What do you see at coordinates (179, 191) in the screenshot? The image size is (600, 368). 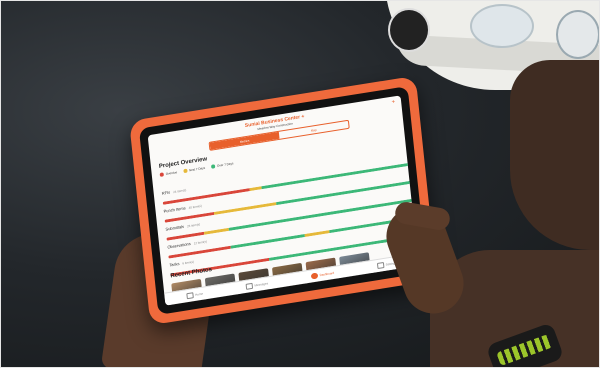 I see `row-count: 24 item(s)` at bounding box center [179, 191].